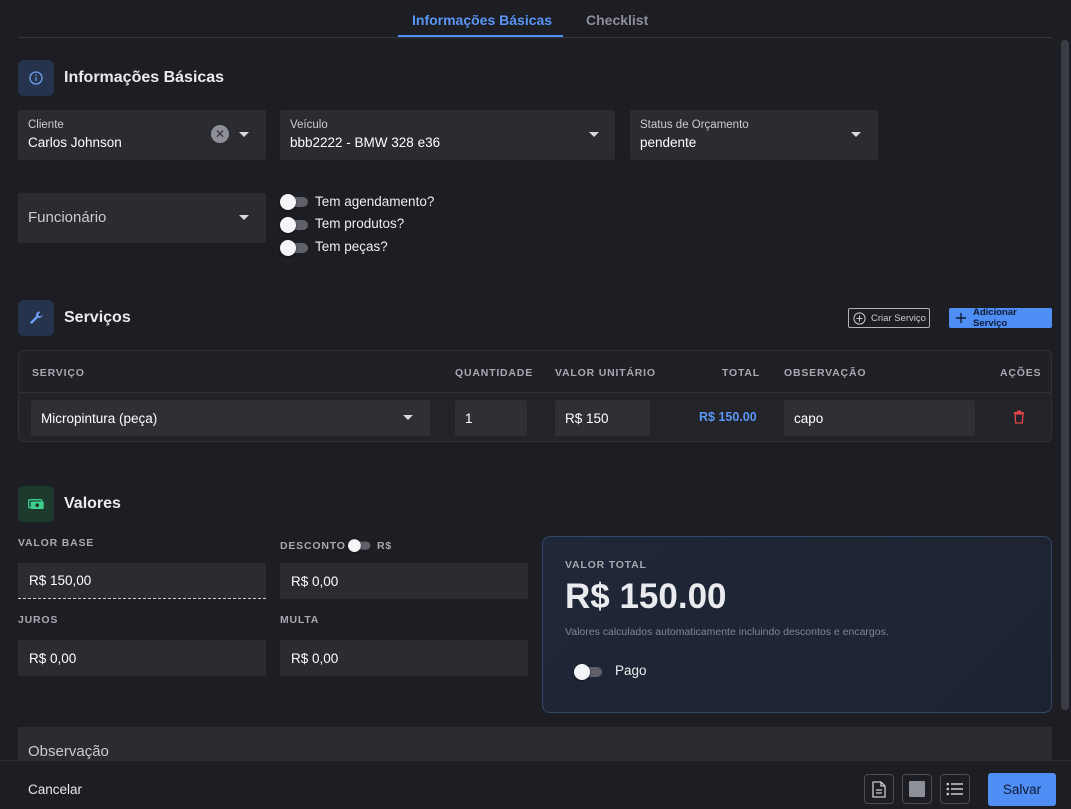  I want to click on cancel-button: Cancelar, so click(55, 789).